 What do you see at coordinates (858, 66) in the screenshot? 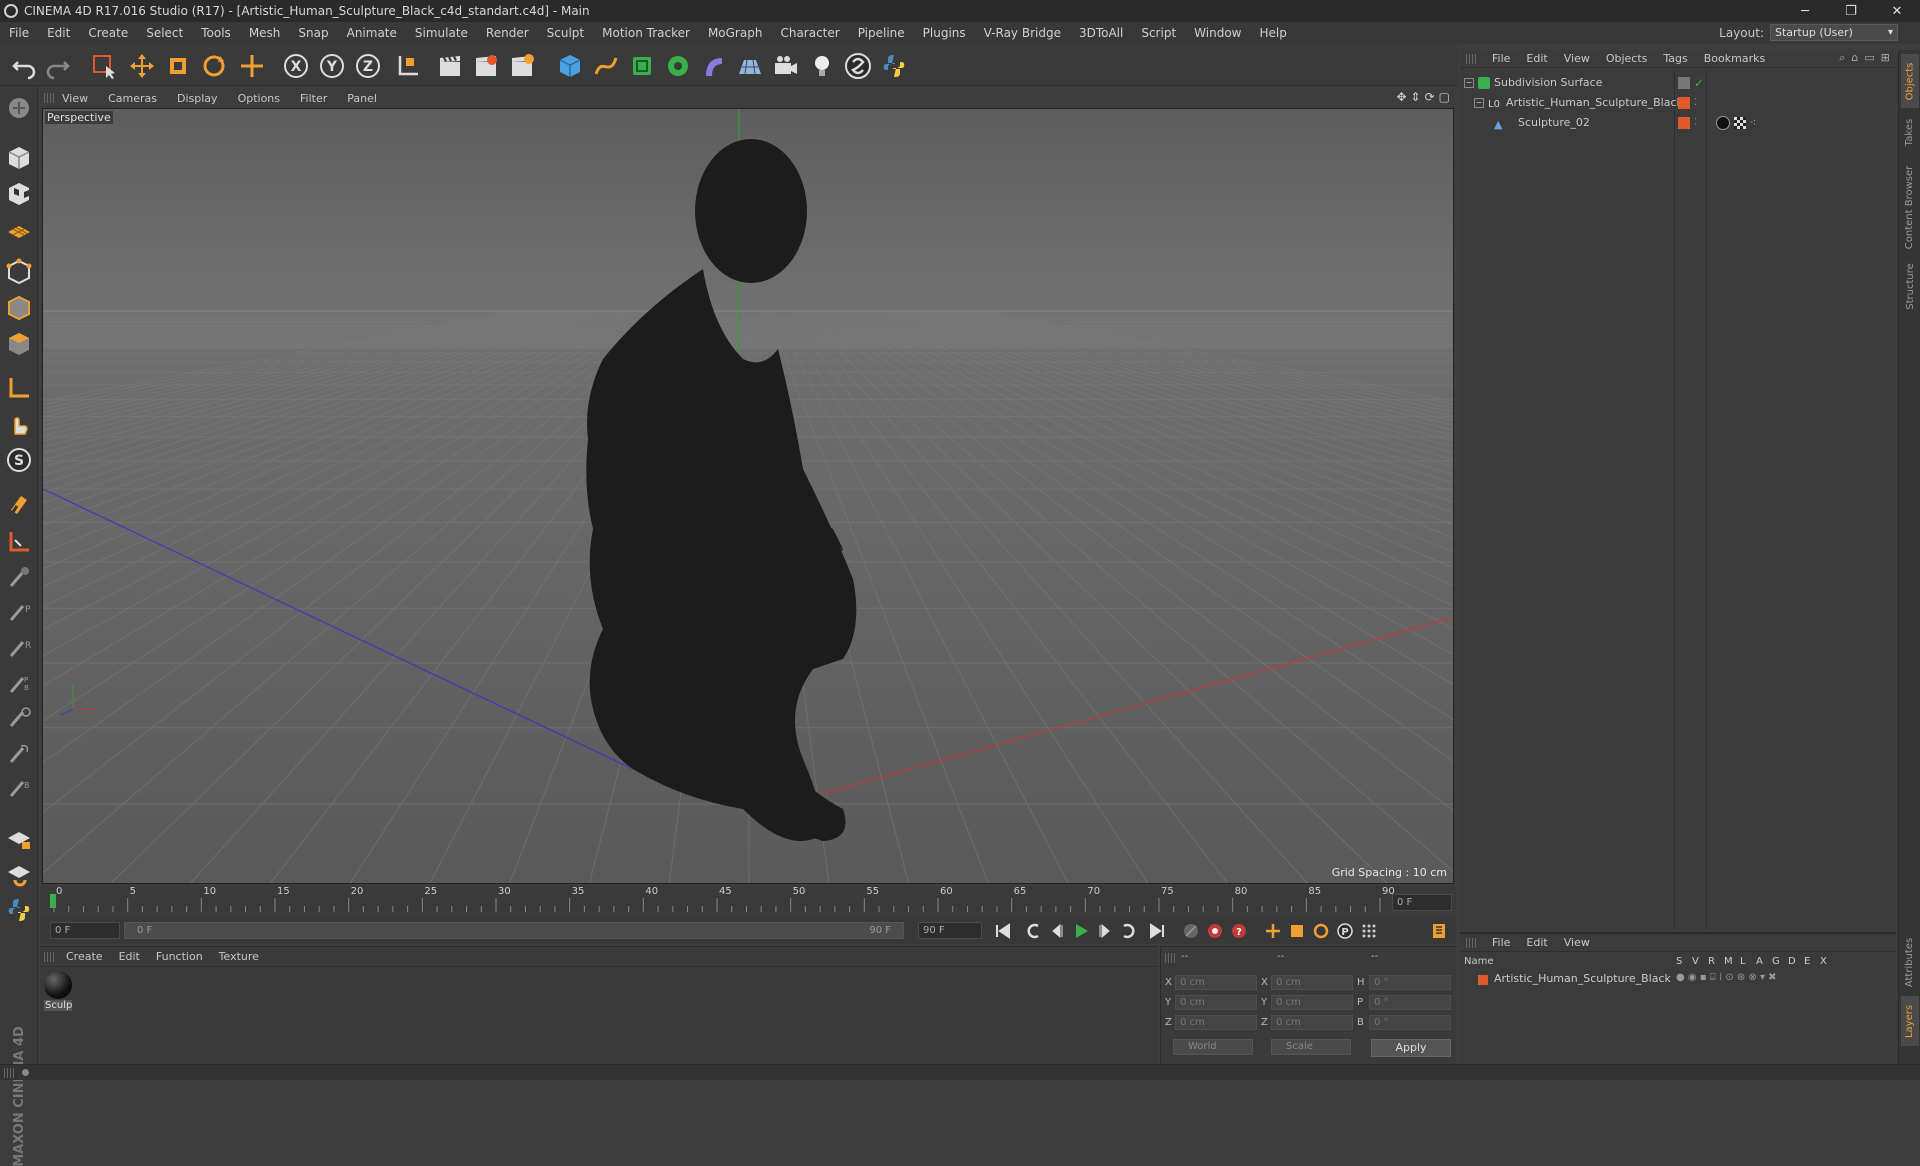
I see `vray-button` at bounding box center [858, 66].